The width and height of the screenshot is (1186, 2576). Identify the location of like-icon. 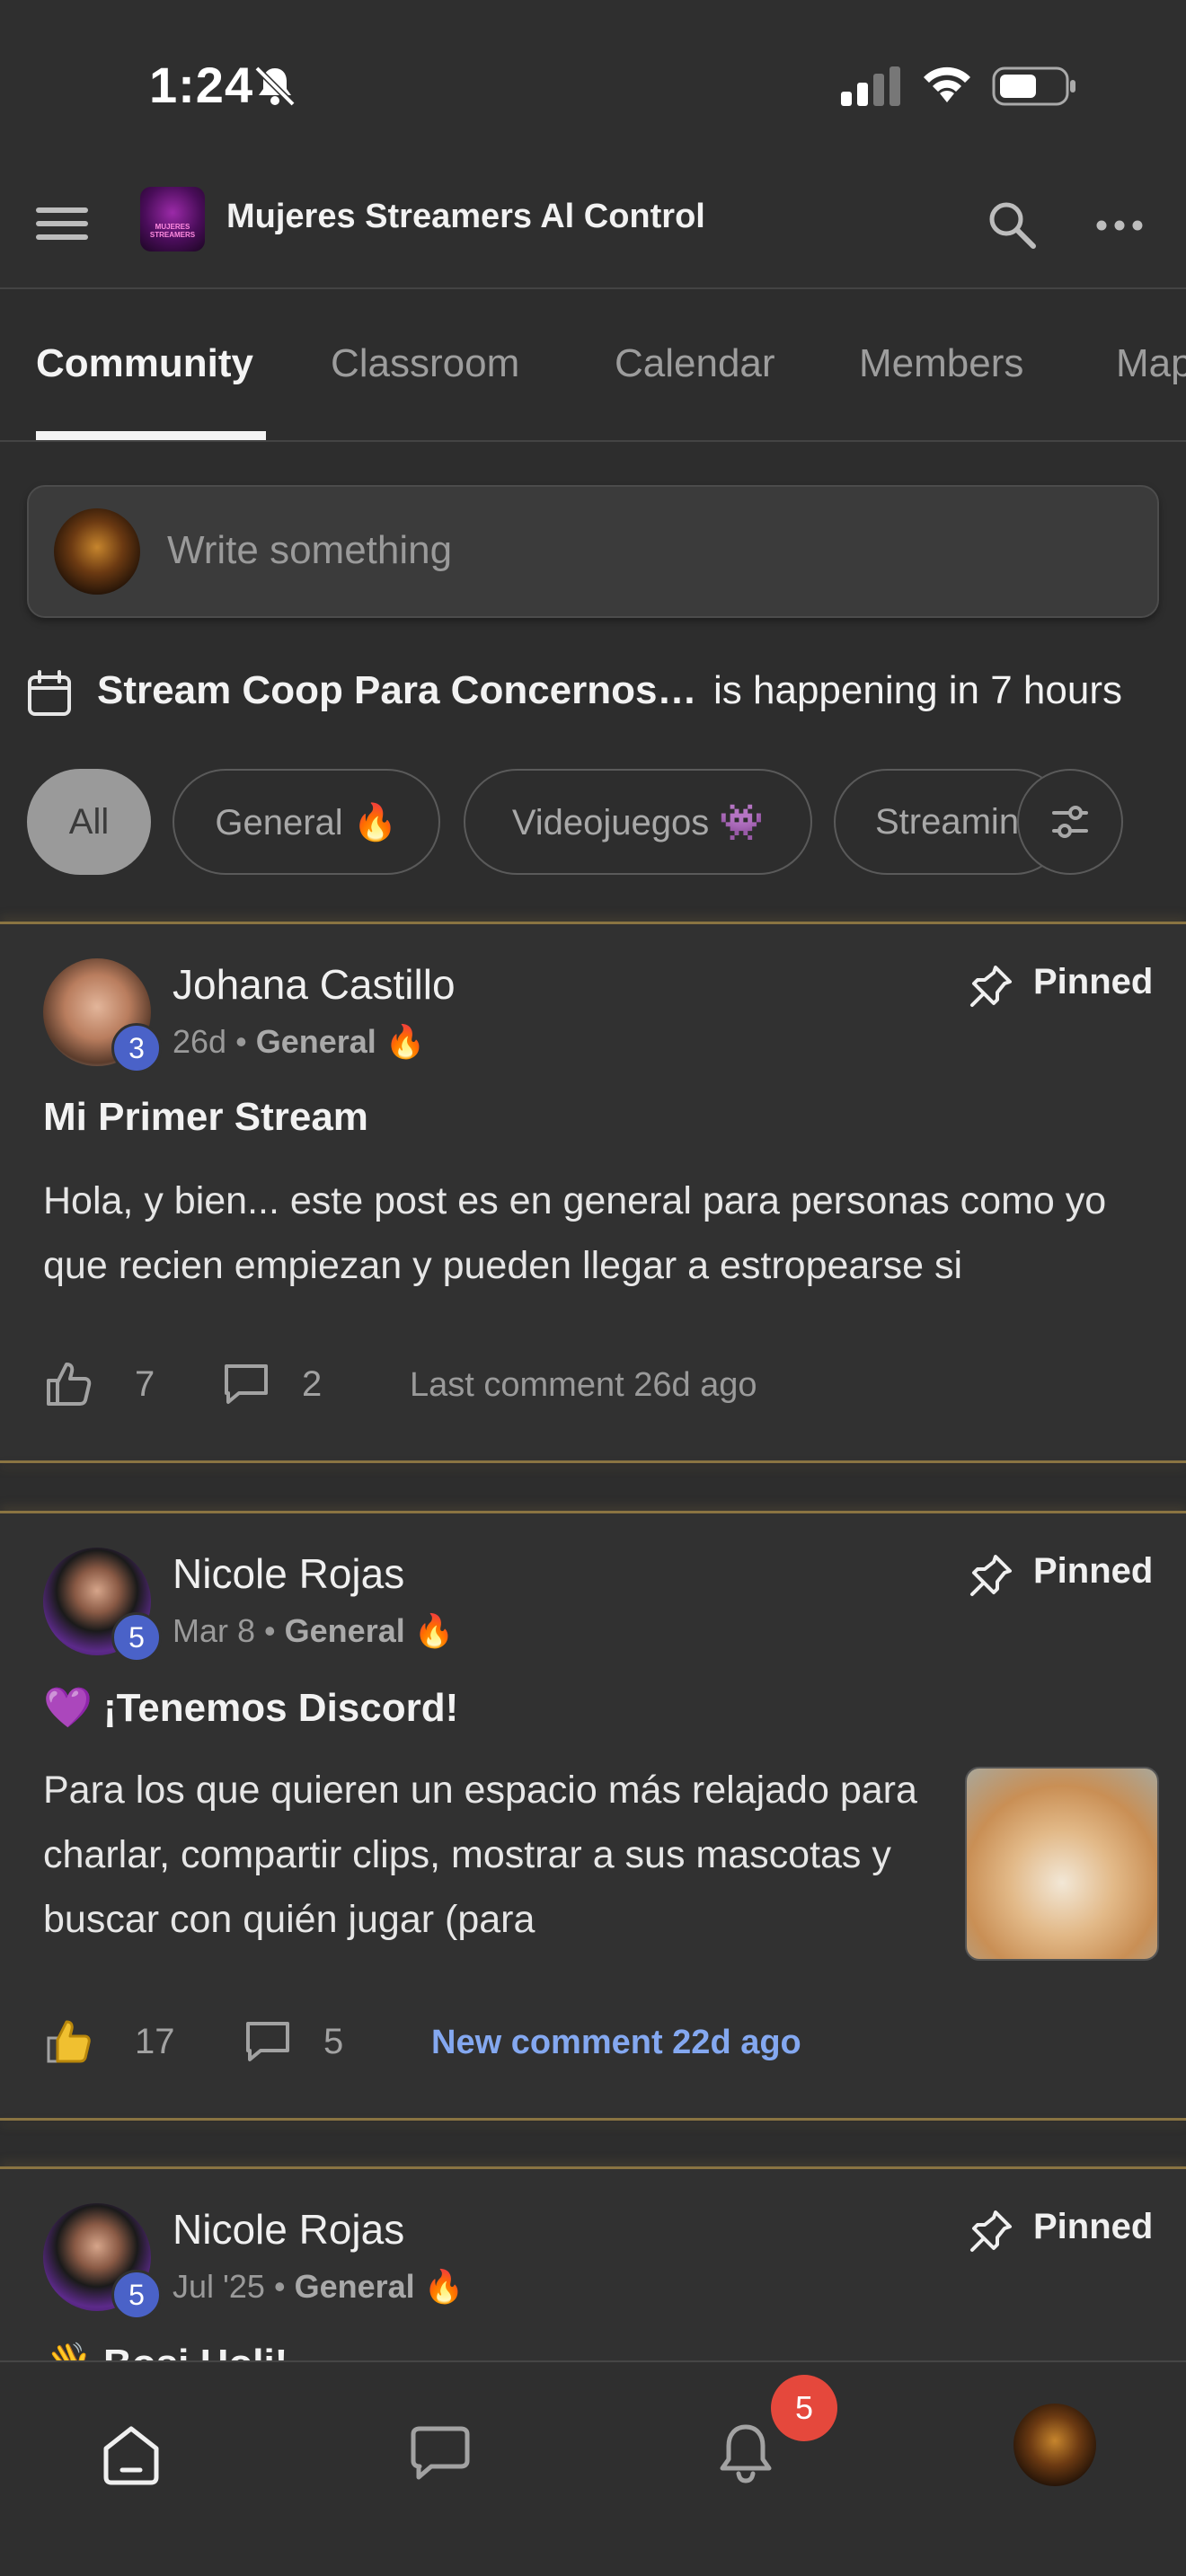
(68, 1384).